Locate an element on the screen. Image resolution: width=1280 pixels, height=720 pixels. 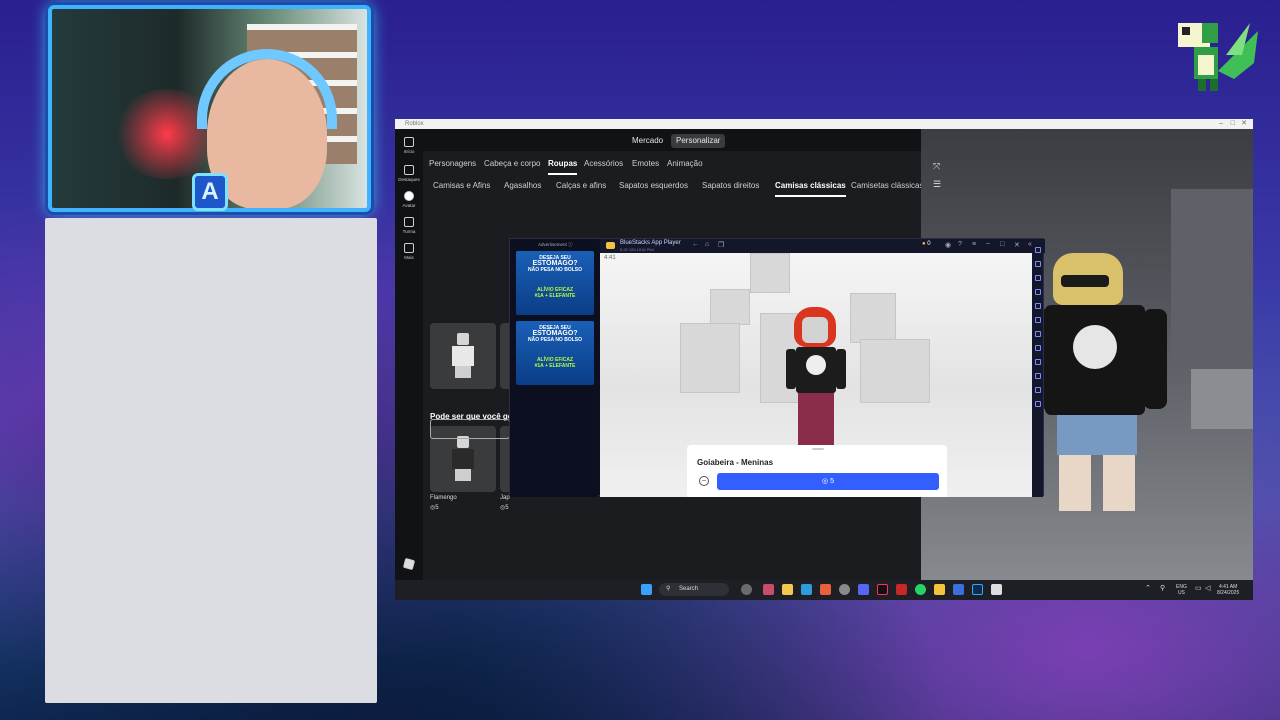
photoshop-icon is located at coordinates (977, 589).